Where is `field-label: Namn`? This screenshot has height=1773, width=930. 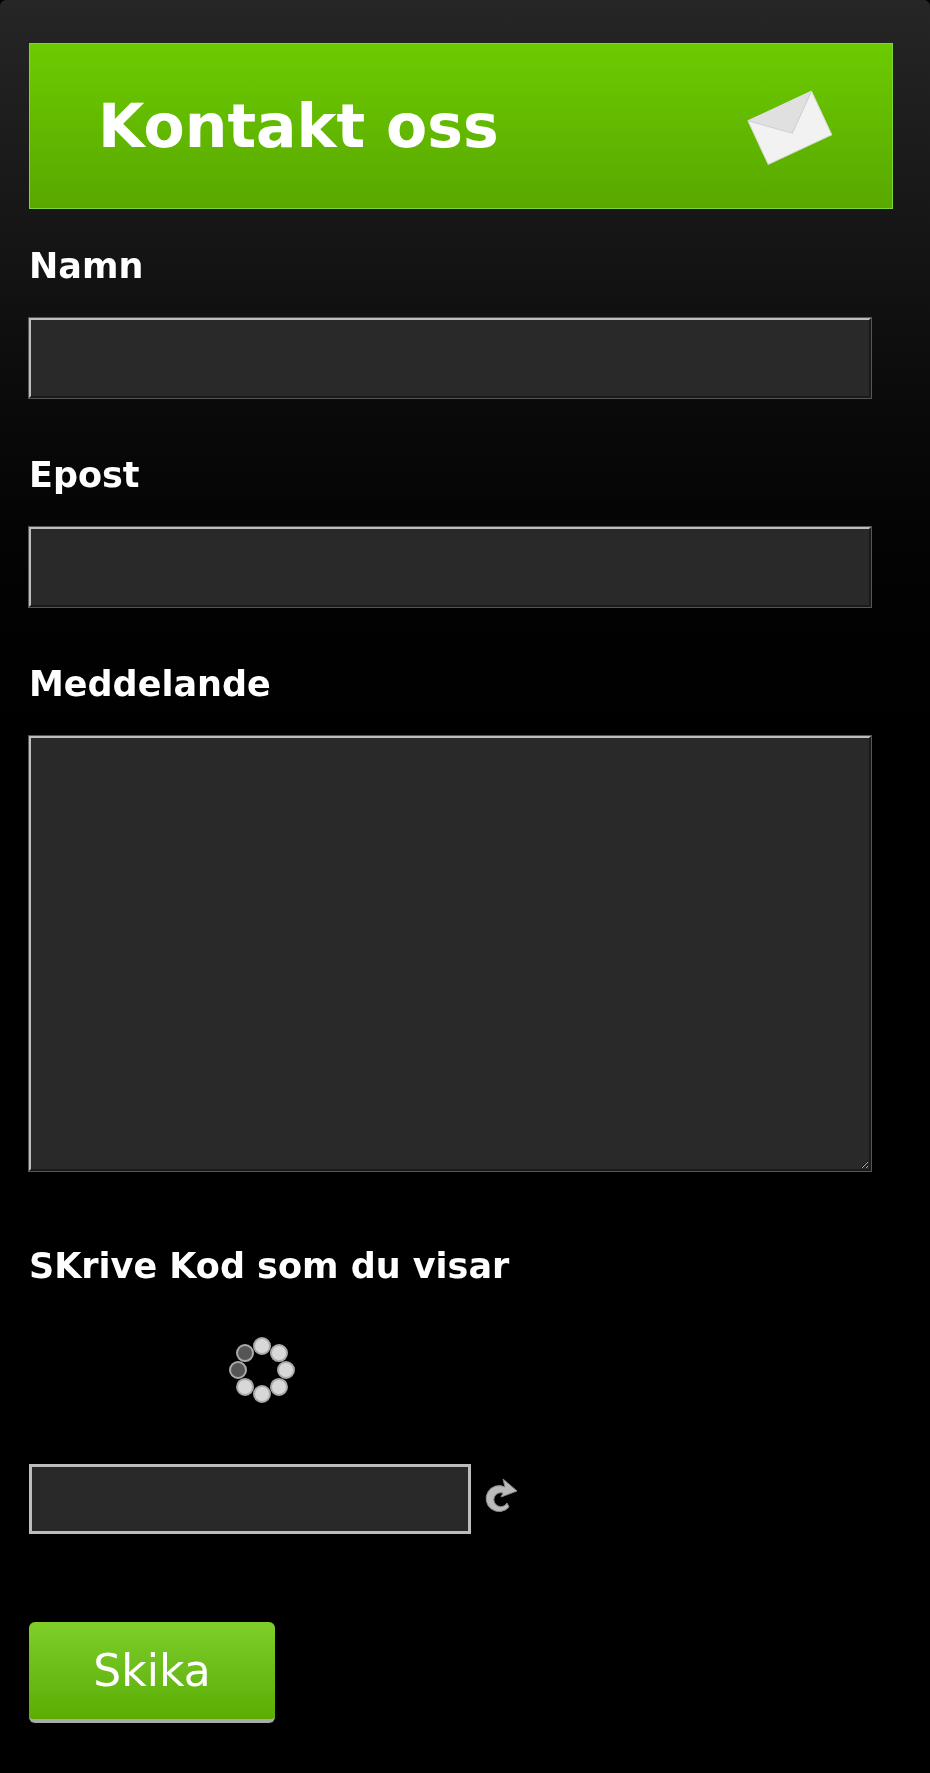 field-label: Namn is located at coordinates (87, 266).